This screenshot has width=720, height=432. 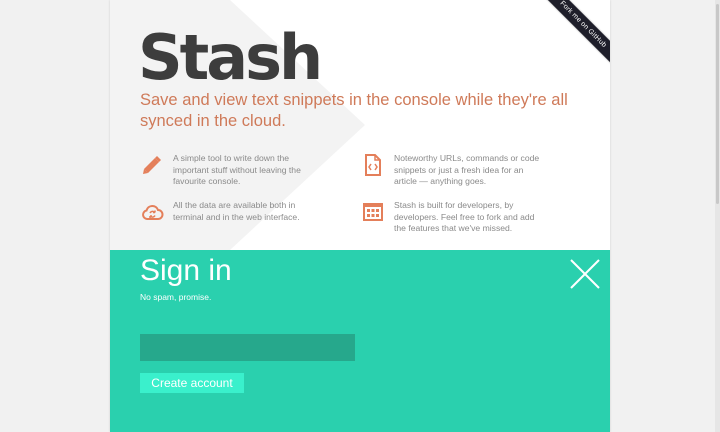 I want to click on github-ribbon: Fork me on GitHub, so click(x=575, y=35).